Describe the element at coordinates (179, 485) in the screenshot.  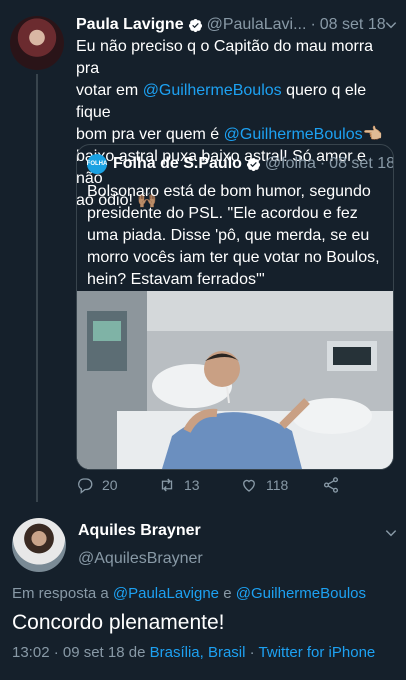
I see `retweet-button: 13` at that location.